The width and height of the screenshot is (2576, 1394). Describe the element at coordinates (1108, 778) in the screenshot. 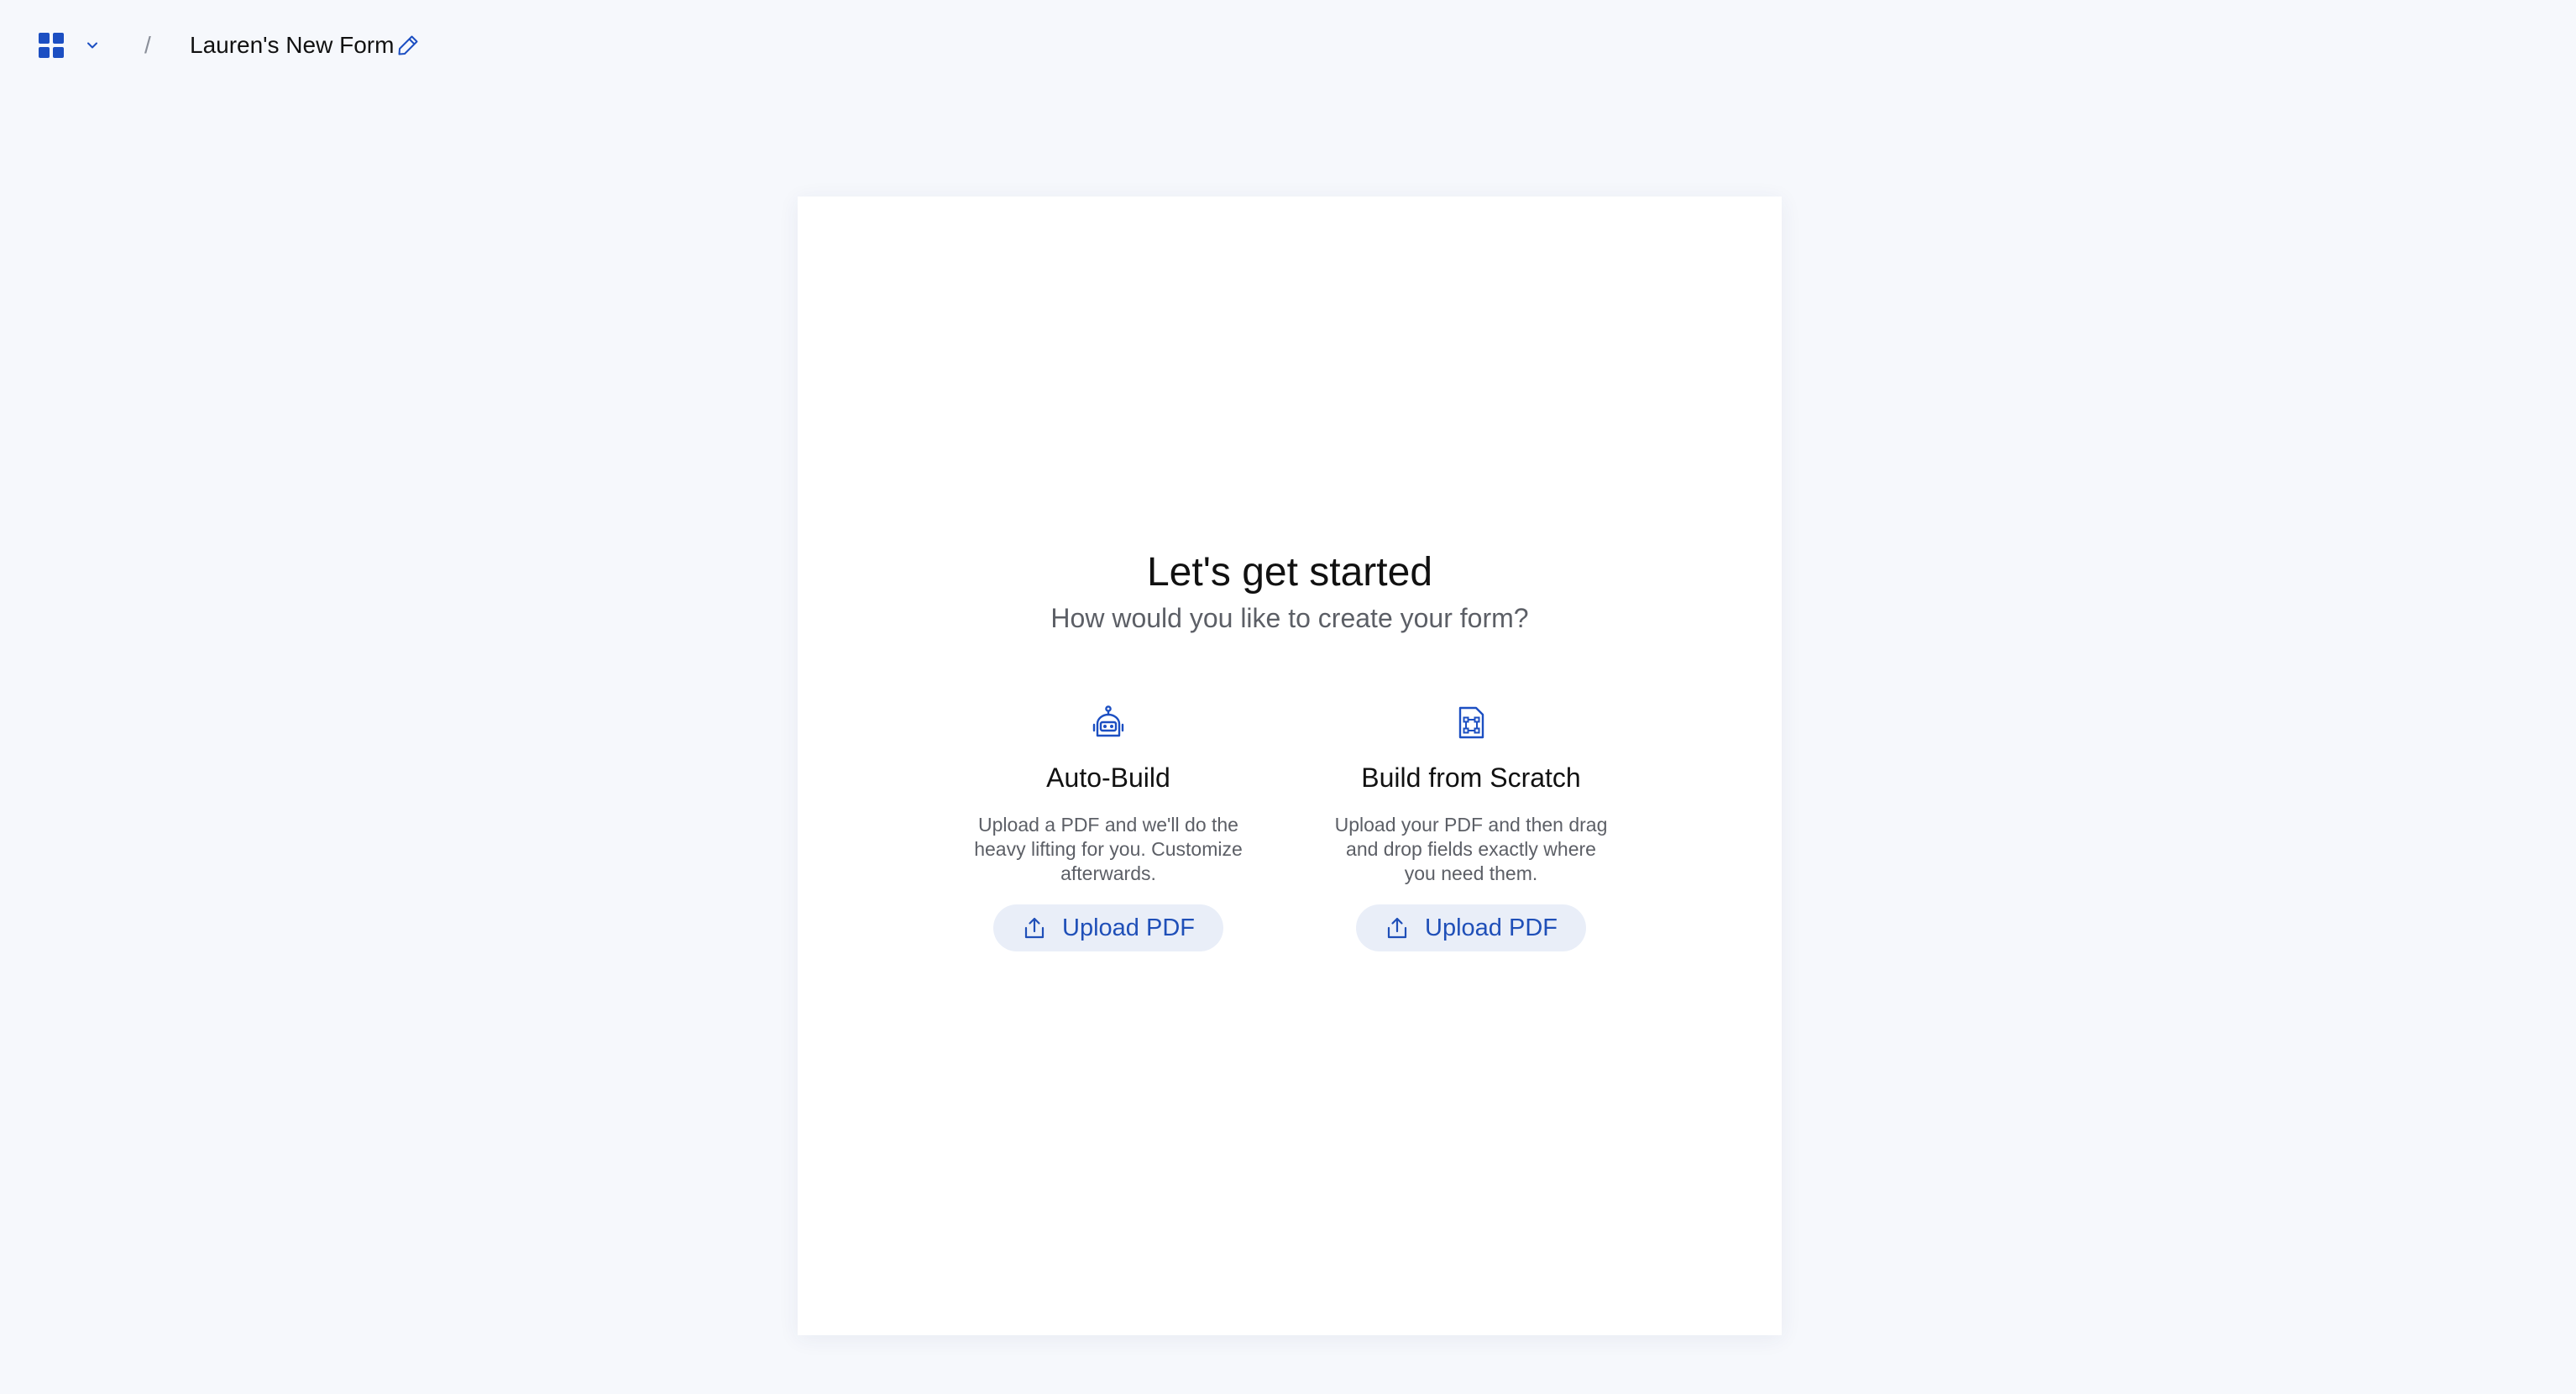

I see `auto-build-title: Auto-Build` at that location.